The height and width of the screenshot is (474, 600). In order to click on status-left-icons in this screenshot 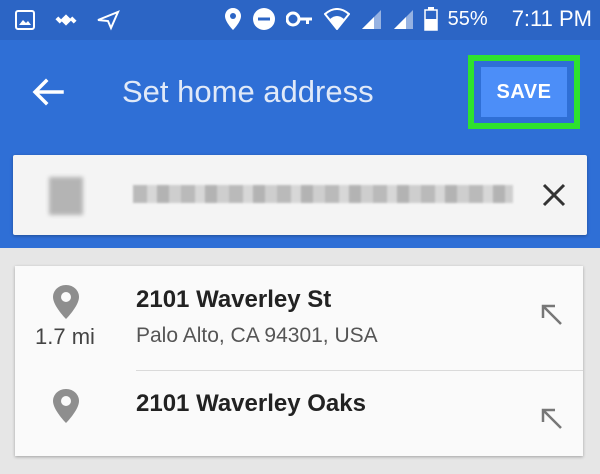, I will do `click(67, 20)`.